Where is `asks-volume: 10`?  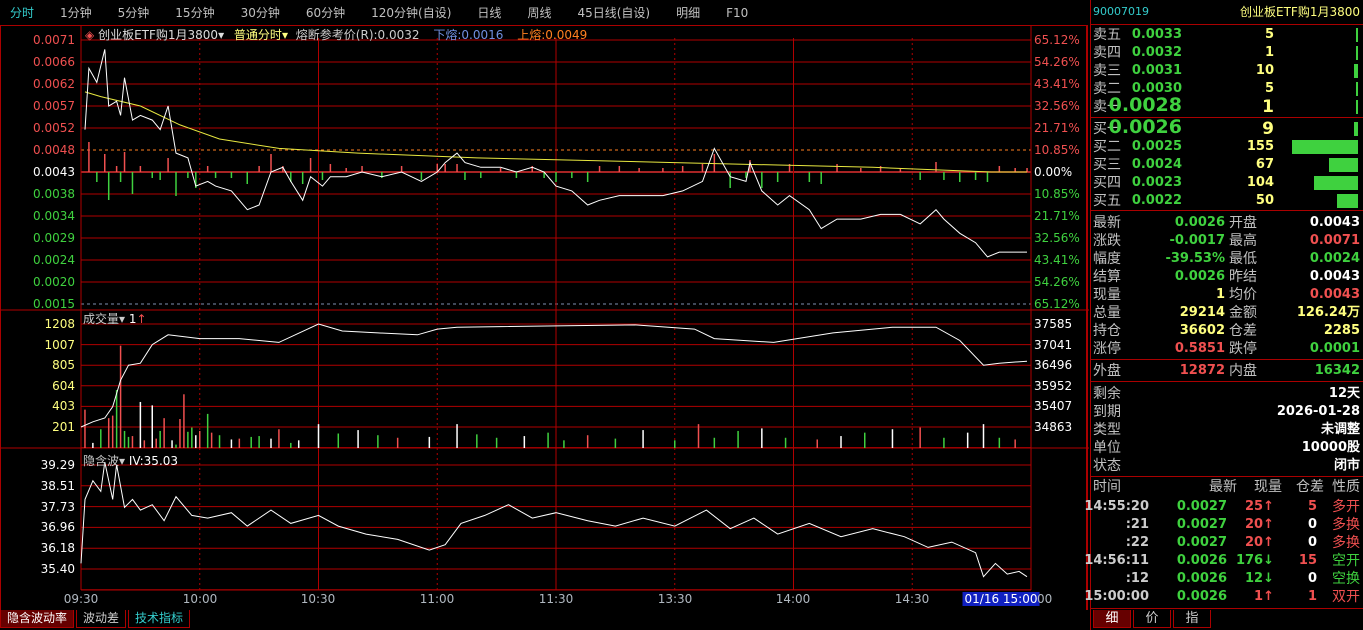 asks-volume: 10 is located at coordinates (1264, 70).